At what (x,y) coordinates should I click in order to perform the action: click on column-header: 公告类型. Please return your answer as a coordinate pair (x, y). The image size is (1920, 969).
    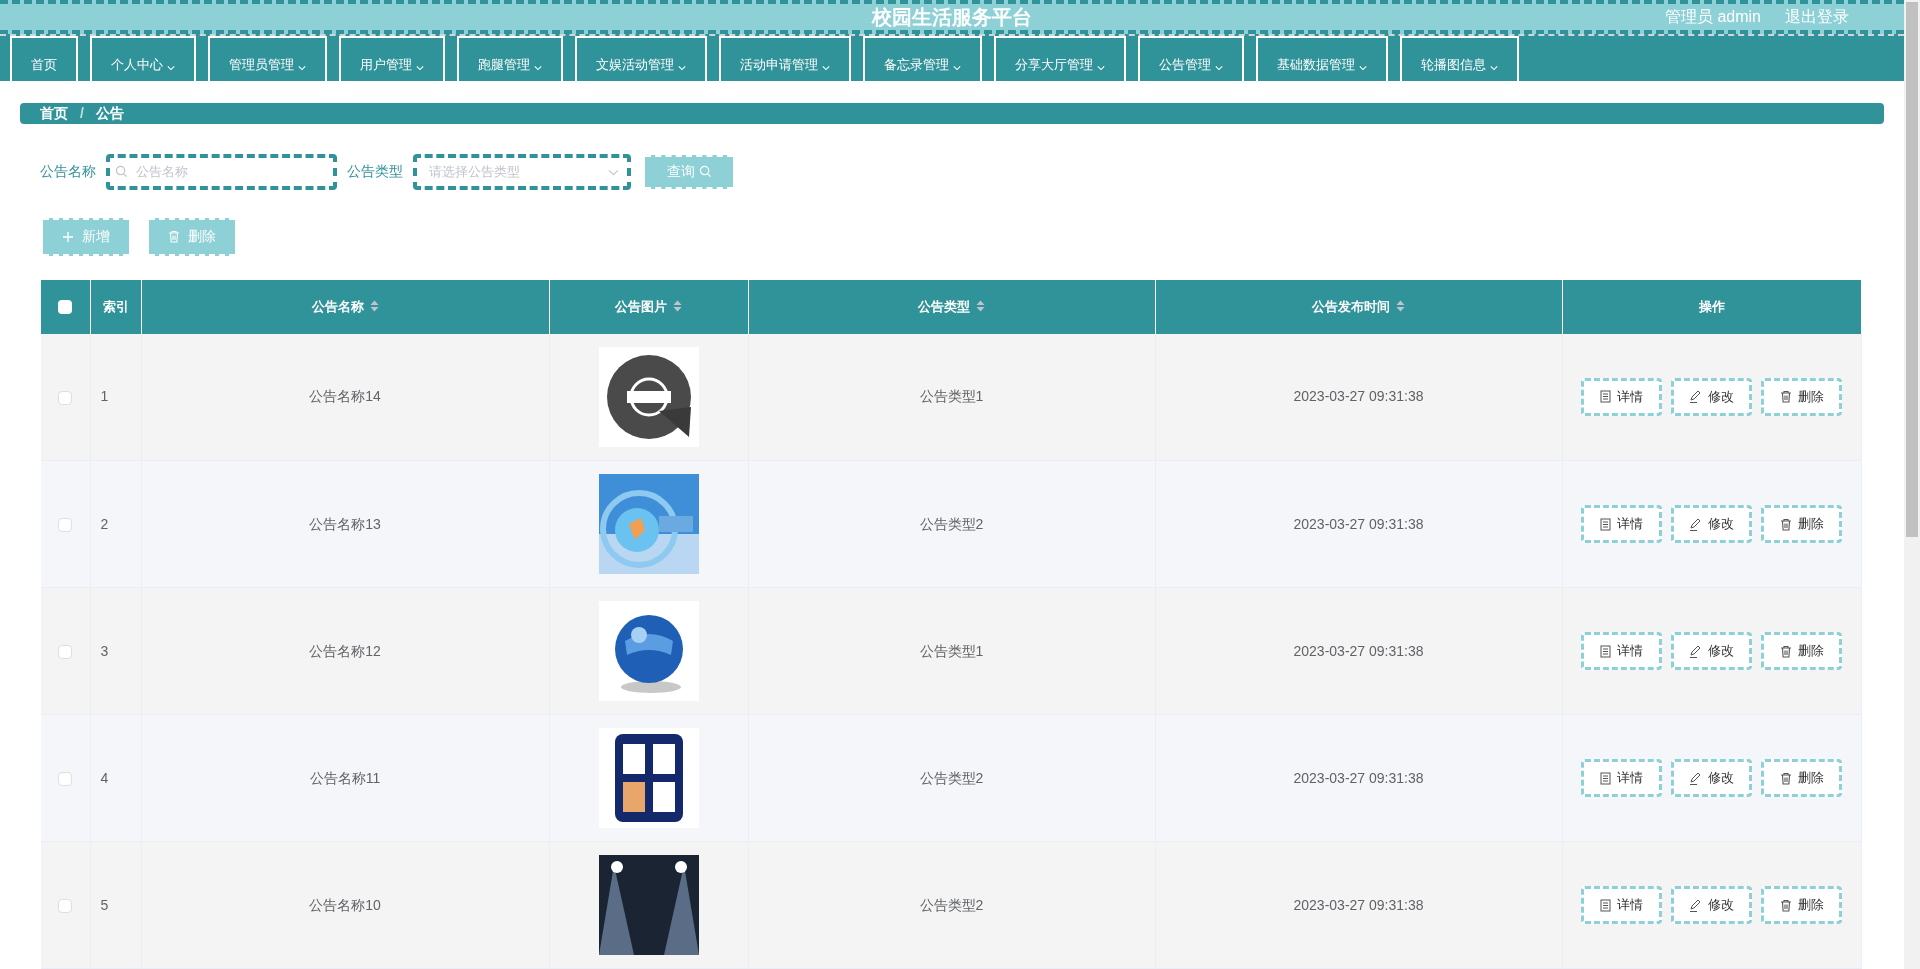
    Looking at the image, I should click on (951, 306).